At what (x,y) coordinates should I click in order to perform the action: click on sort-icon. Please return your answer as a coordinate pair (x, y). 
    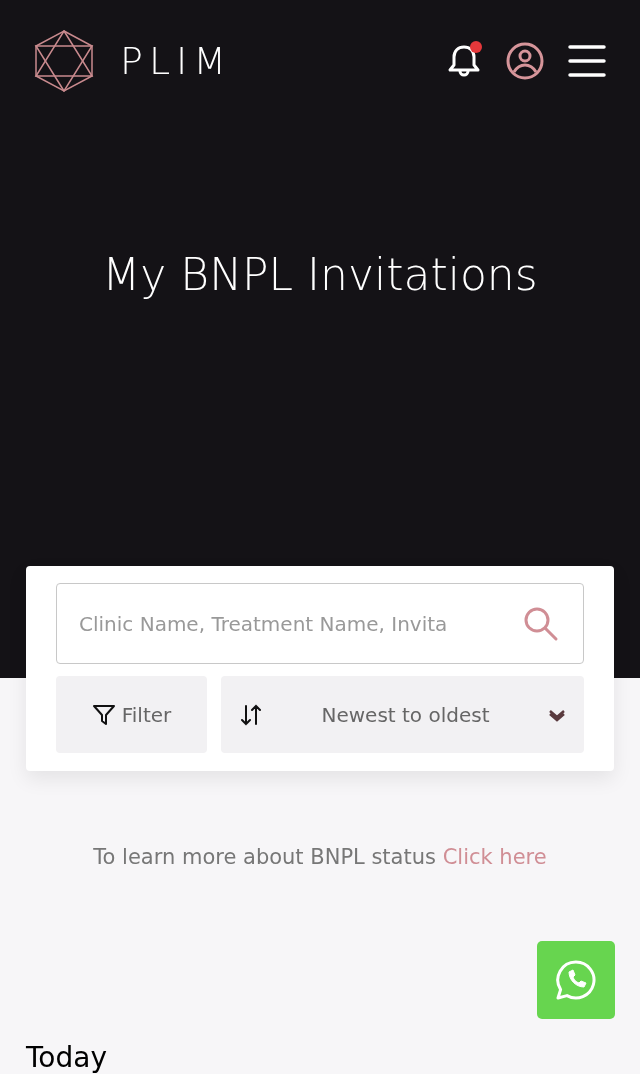
    Looking at the image, I should click on (251, 714).